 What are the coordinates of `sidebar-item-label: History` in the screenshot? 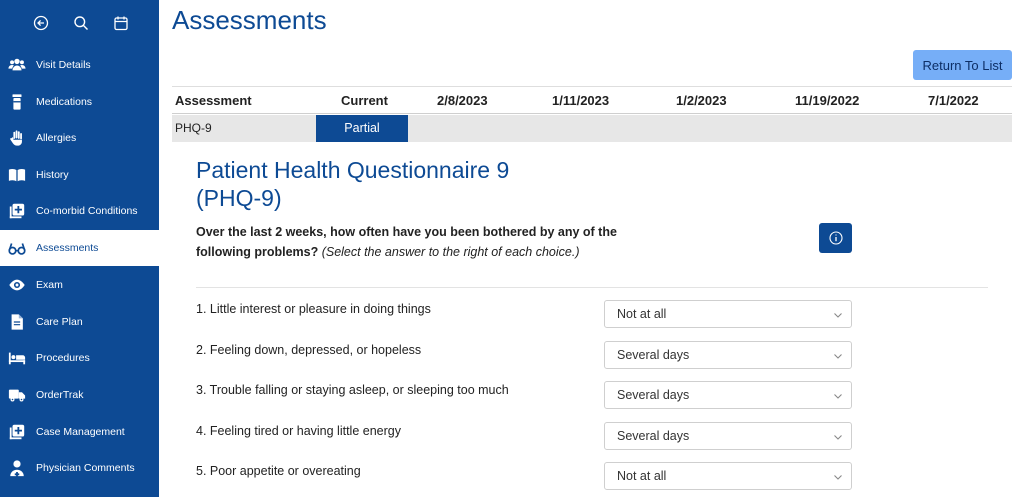 It's located at (52, 175).